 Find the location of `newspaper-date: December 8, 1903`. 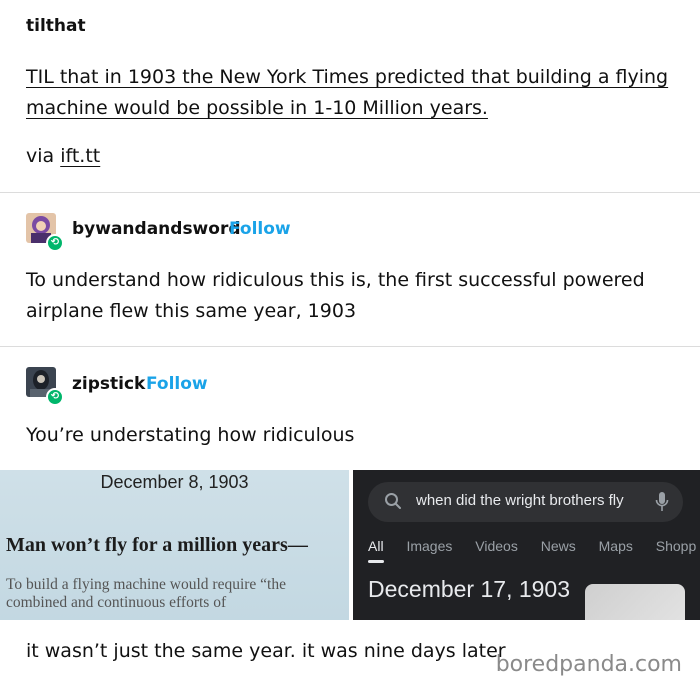

newspaper-date: December 8, 1903 is located at coordinates (174, 482).